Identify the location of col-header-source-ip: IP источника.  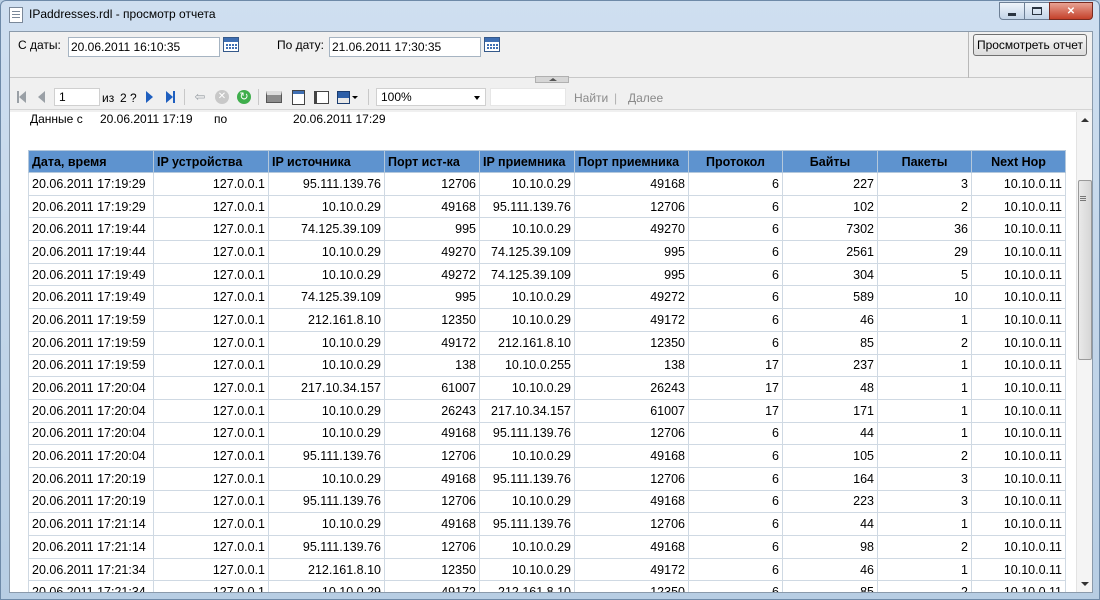
(326, 161).